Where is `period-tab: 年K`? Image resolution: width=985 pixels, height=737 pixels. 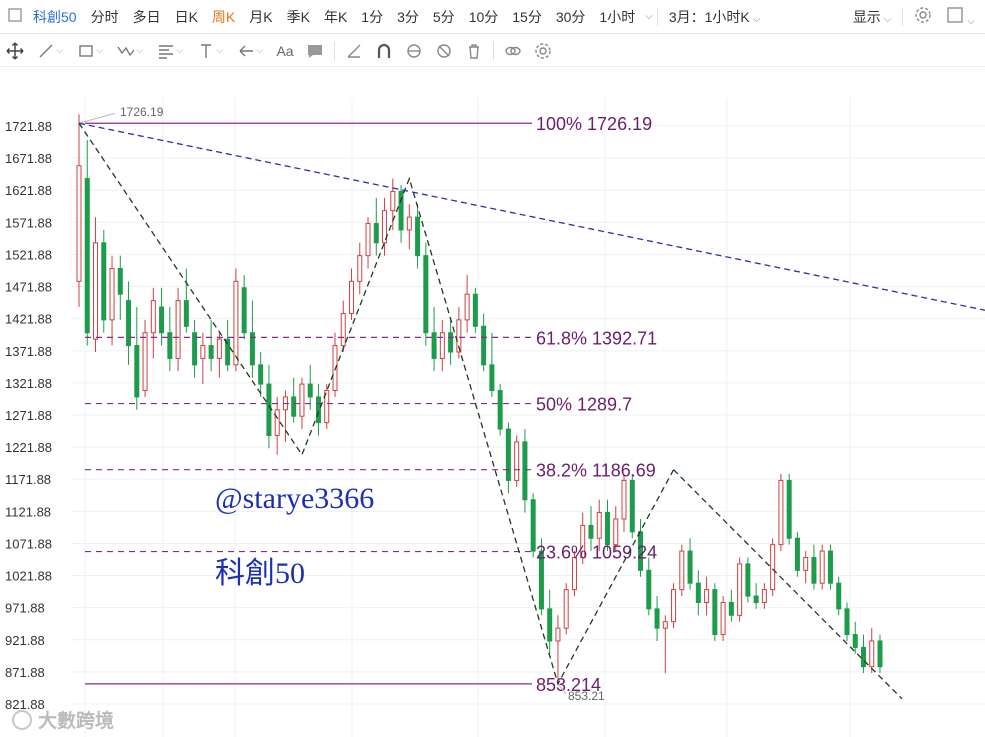 period-tab: 年K is located at coordinates (335, 17).